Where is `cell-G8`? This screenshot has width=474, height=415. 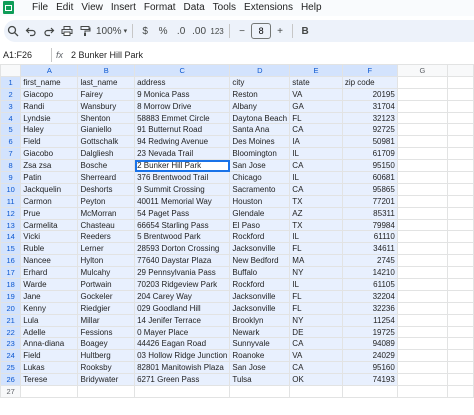 cell-G8 is located at coordinates (422, 166).